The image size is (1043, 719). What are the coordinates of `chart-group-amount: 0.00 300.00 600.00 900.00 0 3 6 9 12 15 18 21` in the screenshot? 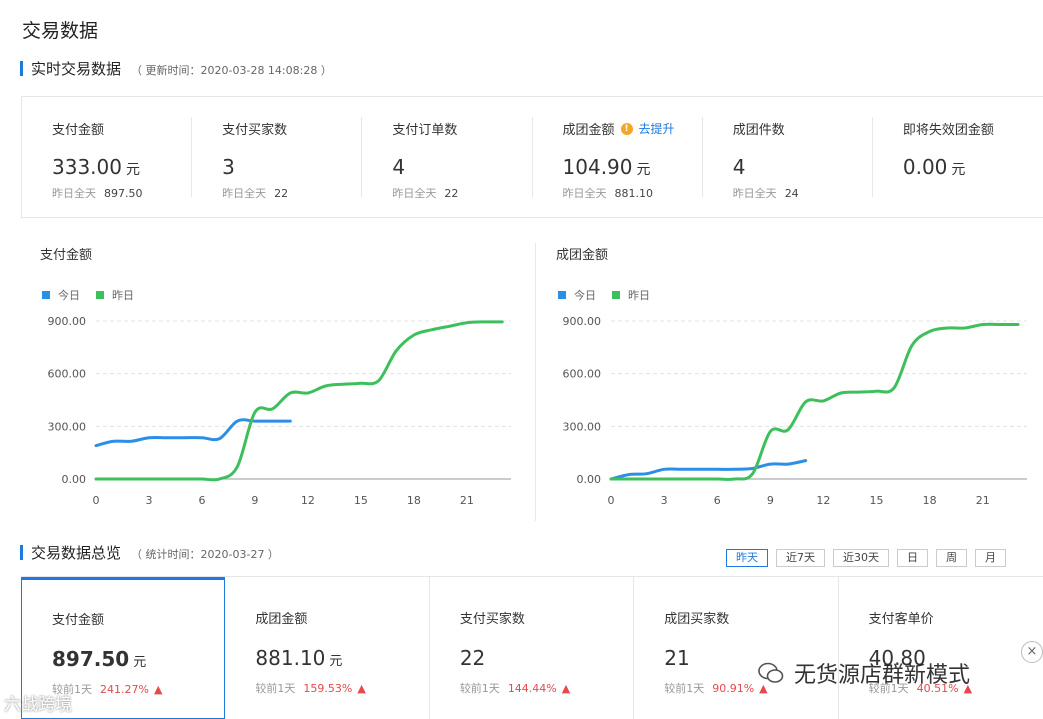 It's located at (790, 407).